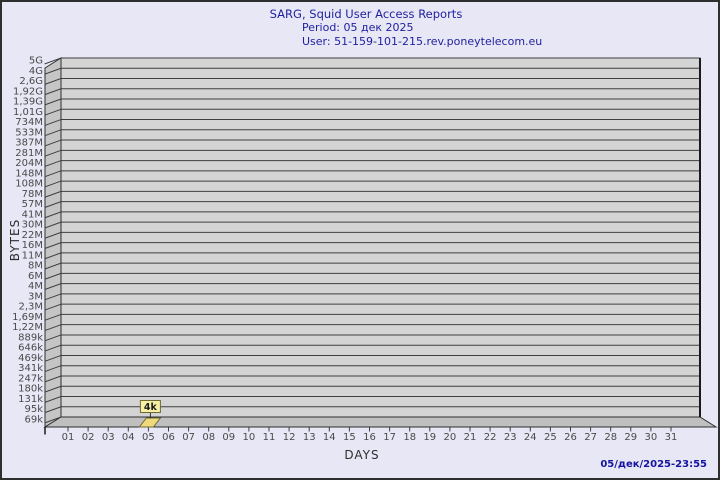  I want to click on x-tick-label: 17, so click(389, 437).